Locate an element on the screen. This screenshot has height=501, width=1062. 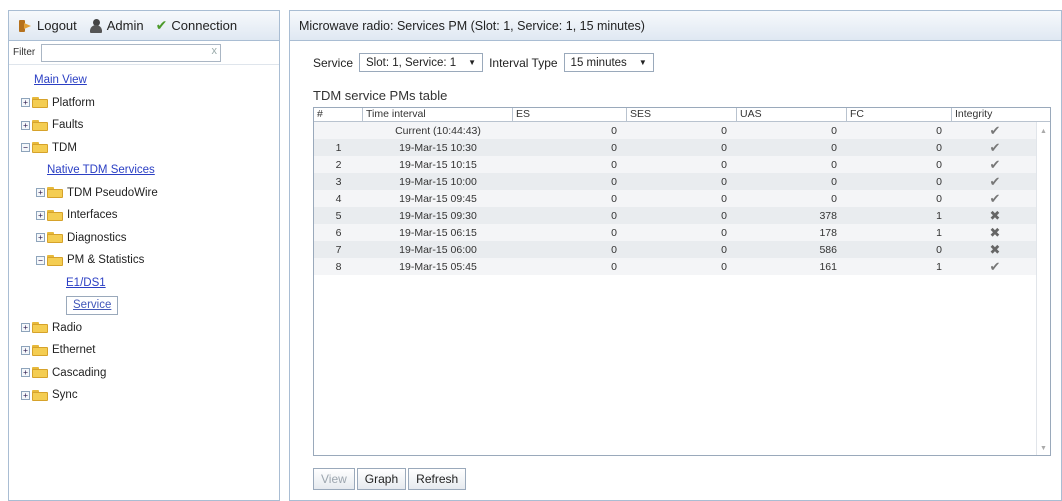
cell-fc: 1 is located at coordinates (939, 215).